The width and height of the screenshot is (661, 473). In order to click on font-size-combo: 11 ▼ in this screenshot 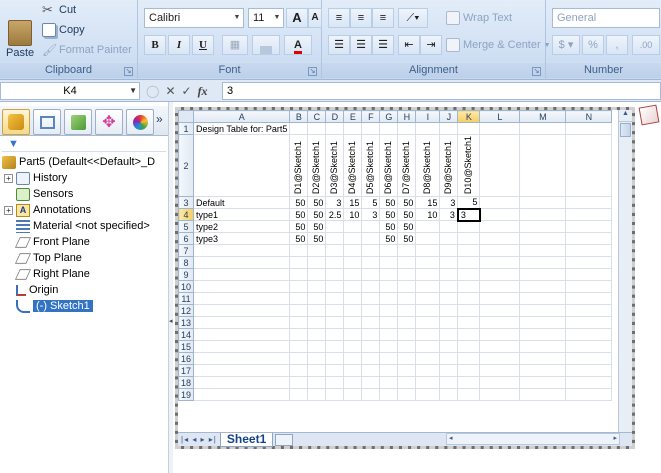, I will do `click(266, 18)`.